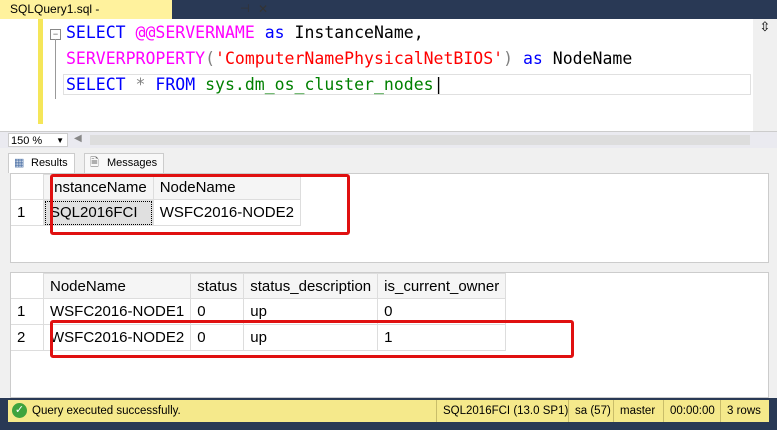 This screenshot has height=430, width=777. What do you see at coordinates (19, 410) in the screenshot?
I see `success-icon: ✓` at bounding box center [19, 410].